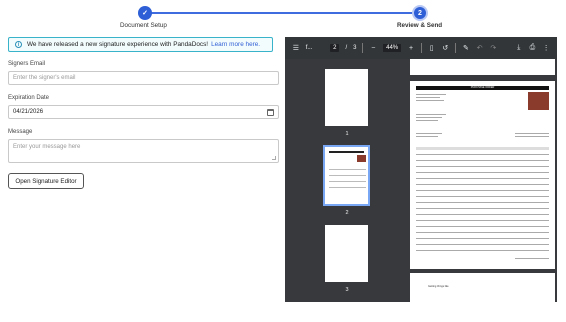 The image size is (566, 322). I want to click on message-label: Message, so click(20, 132).